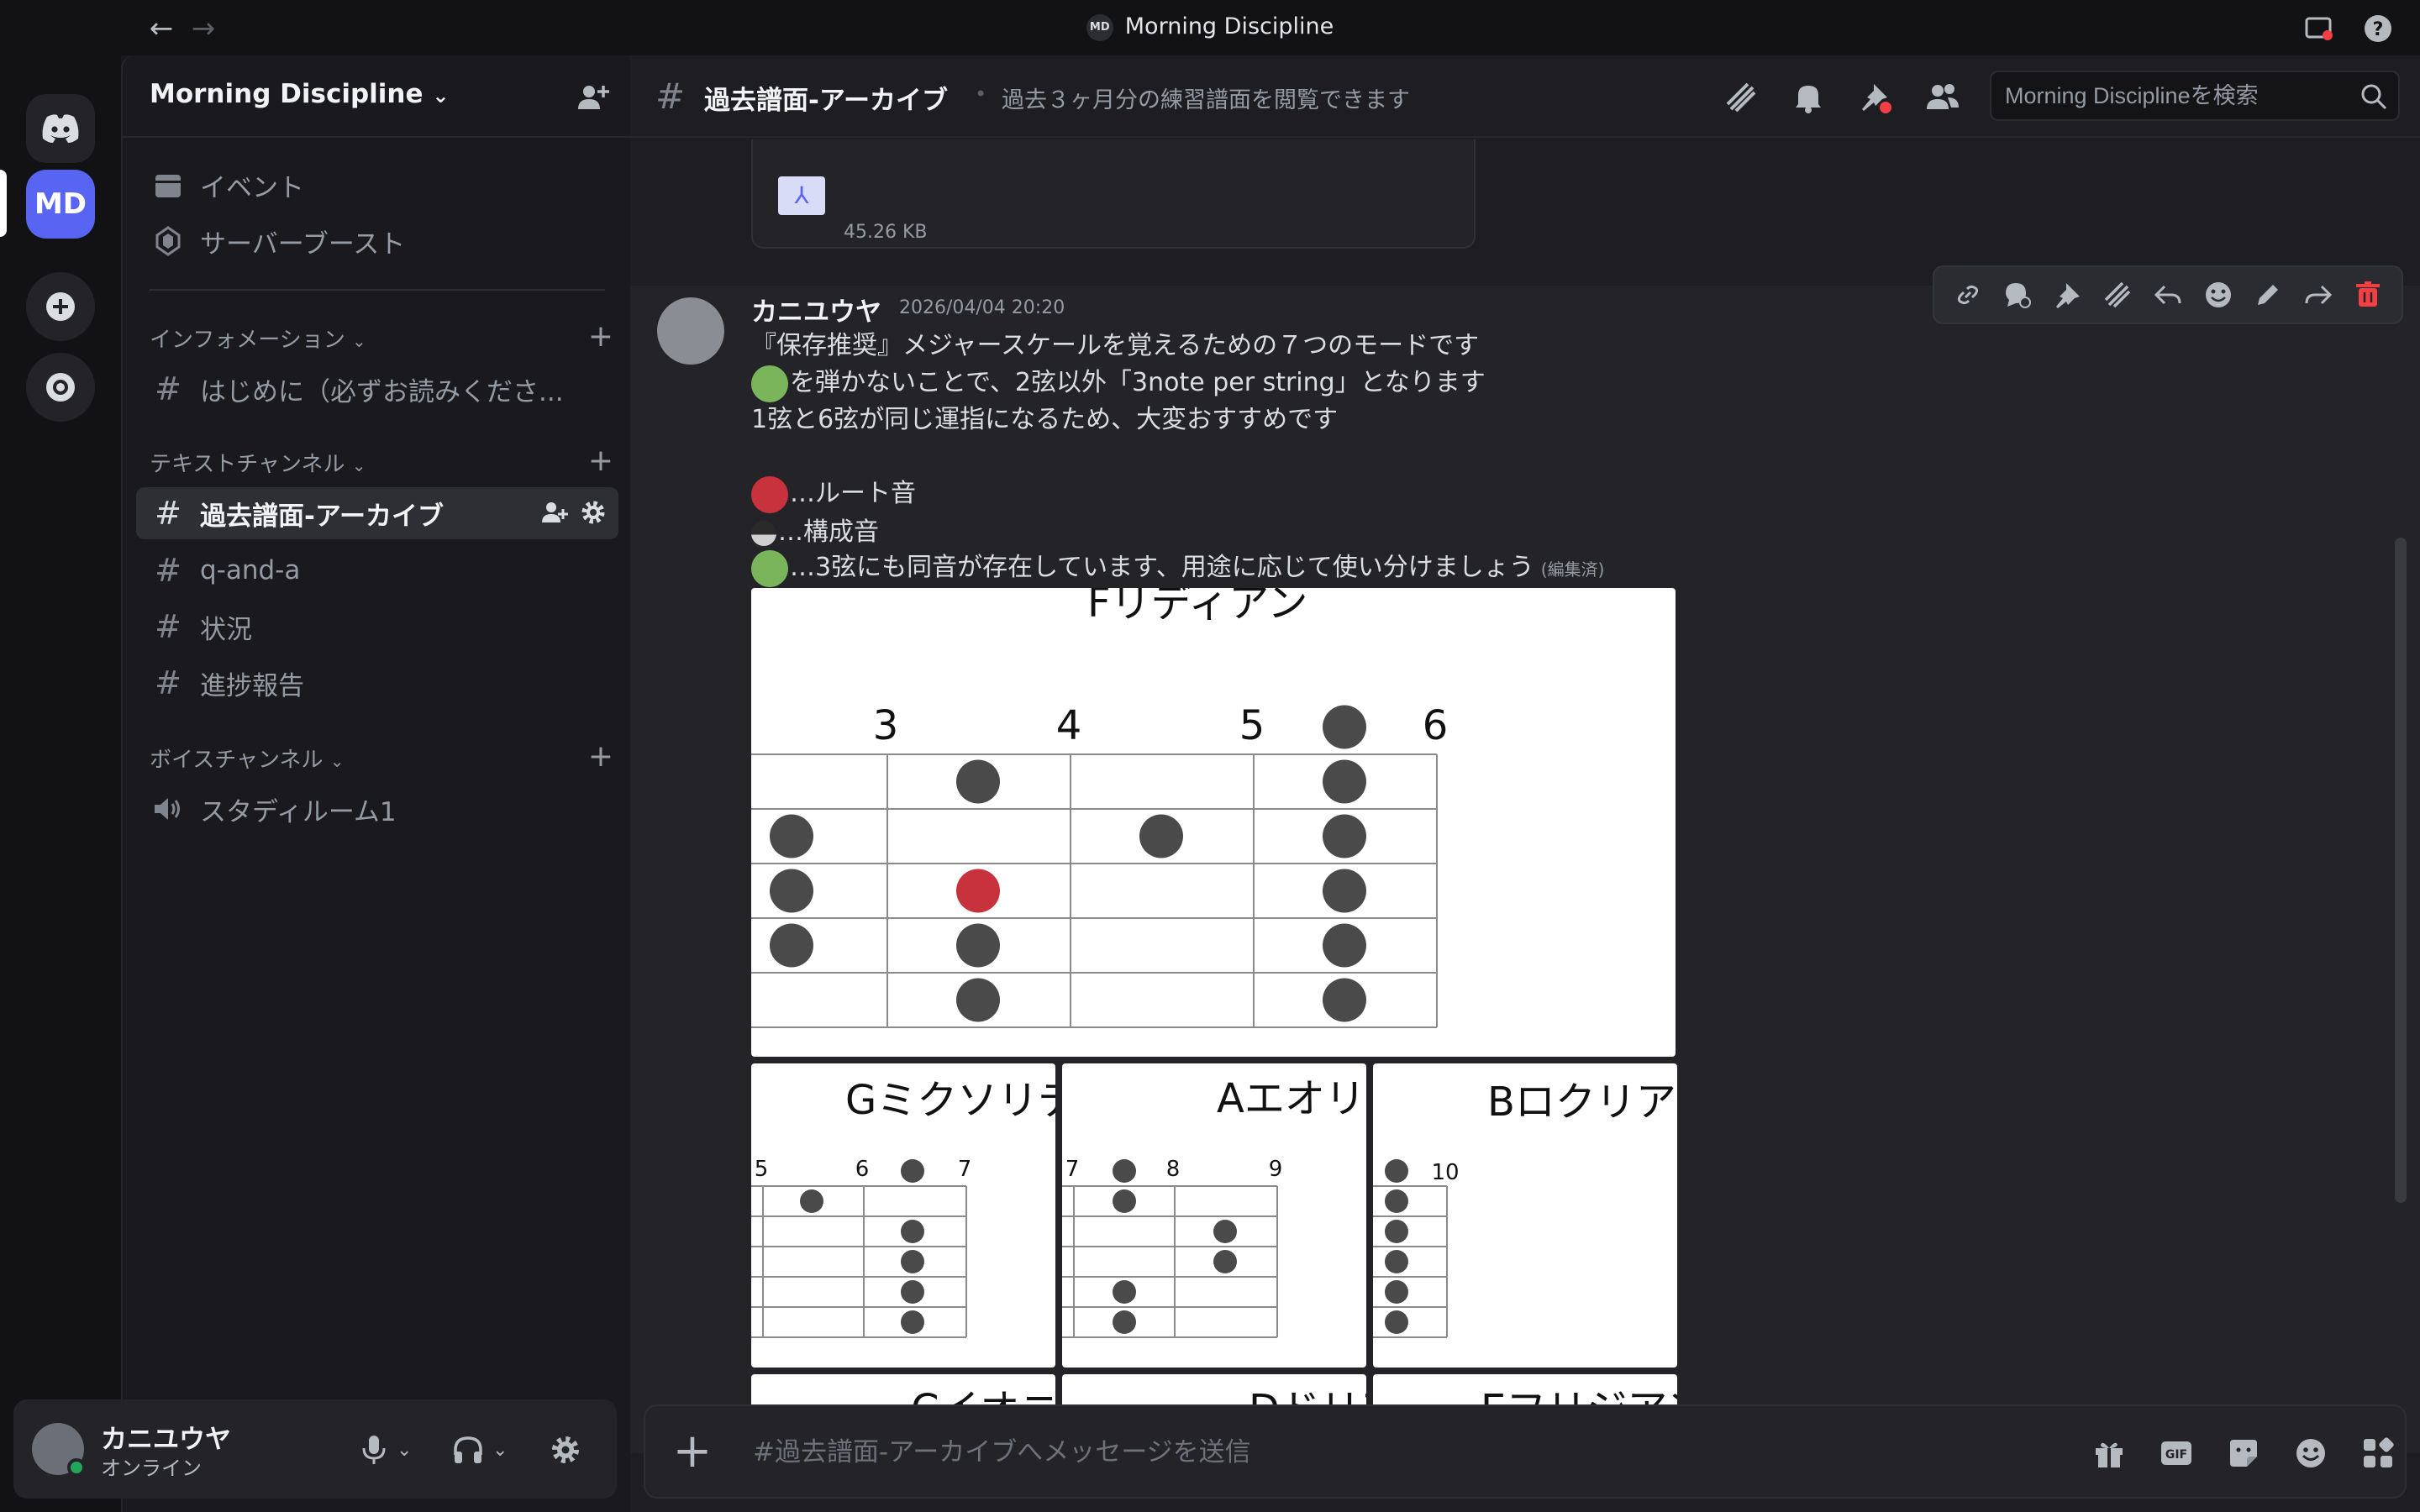 The width and height of the screenshot is (2420, 1512). I want to click on user-name: カニユウヤ, so click(166, 1437).